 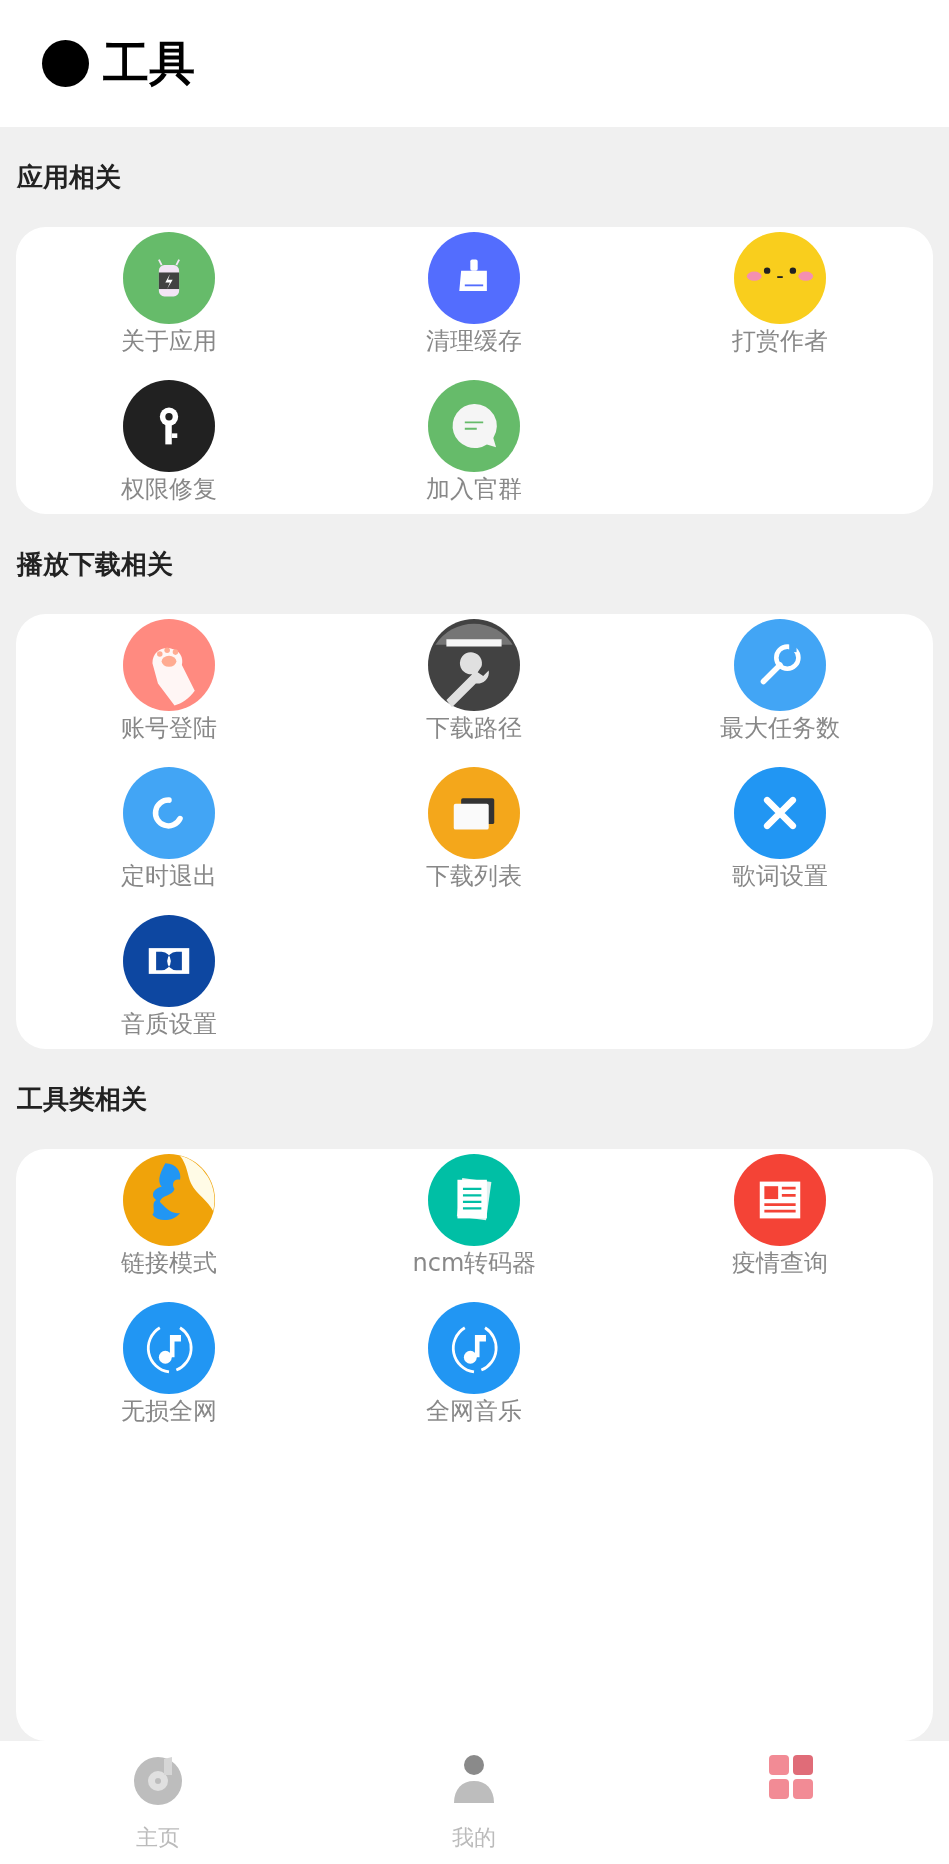 I want to click on chat-bubble-icon, so click(x=474, y=426).